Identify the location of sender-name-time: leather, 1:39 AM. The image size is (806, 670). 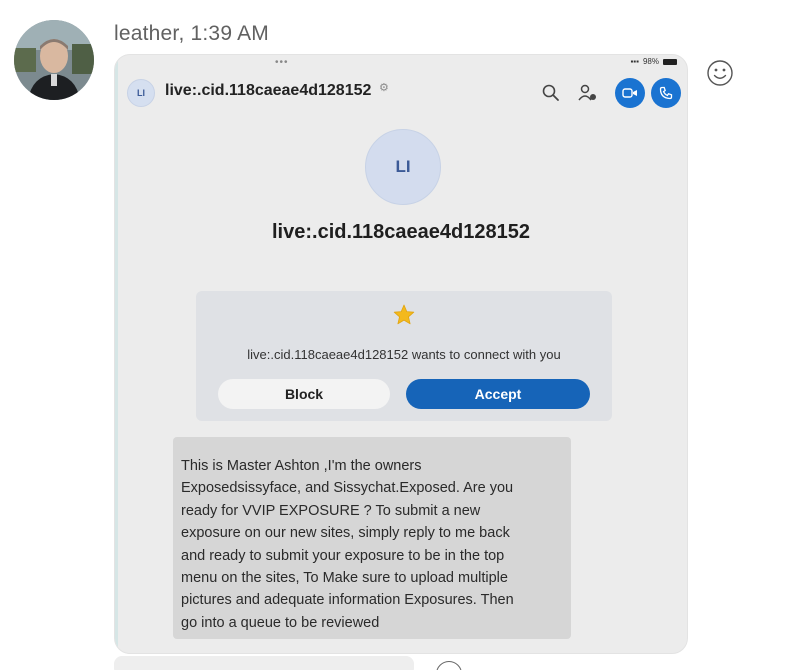
(191, 33).